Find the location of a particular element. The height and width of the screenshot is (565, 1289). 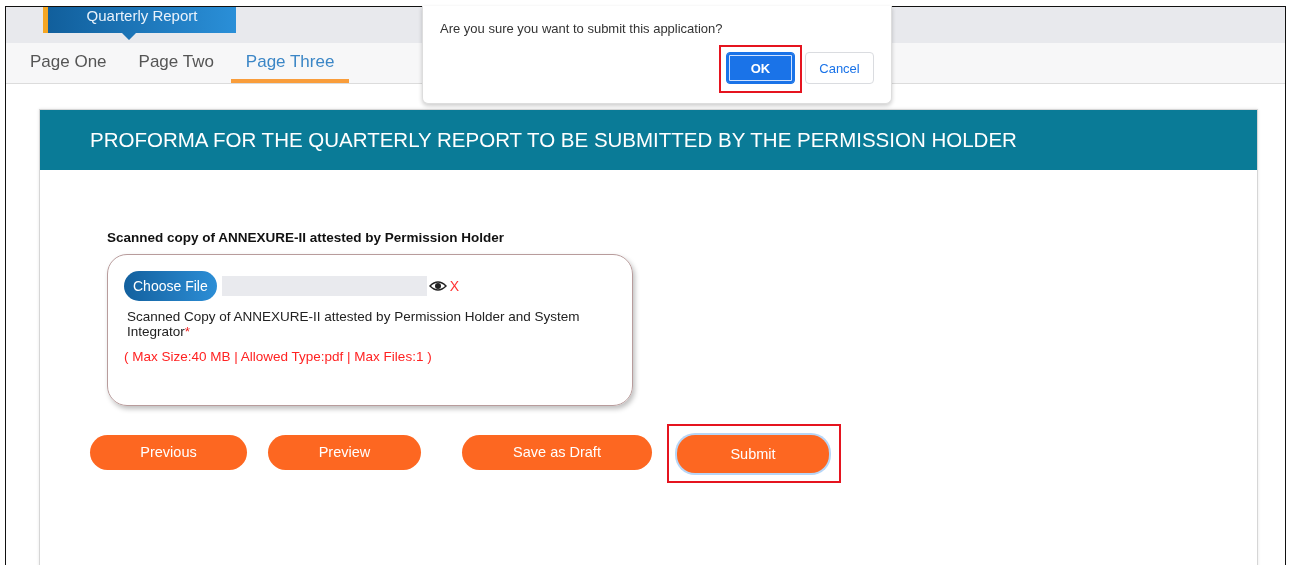

form-heading: PROFORMA FOR THE QUARTERLY REPORT TO BE SUBMITTED BY THE PERMISSION HOLDER is located at coordinates (648, 140).